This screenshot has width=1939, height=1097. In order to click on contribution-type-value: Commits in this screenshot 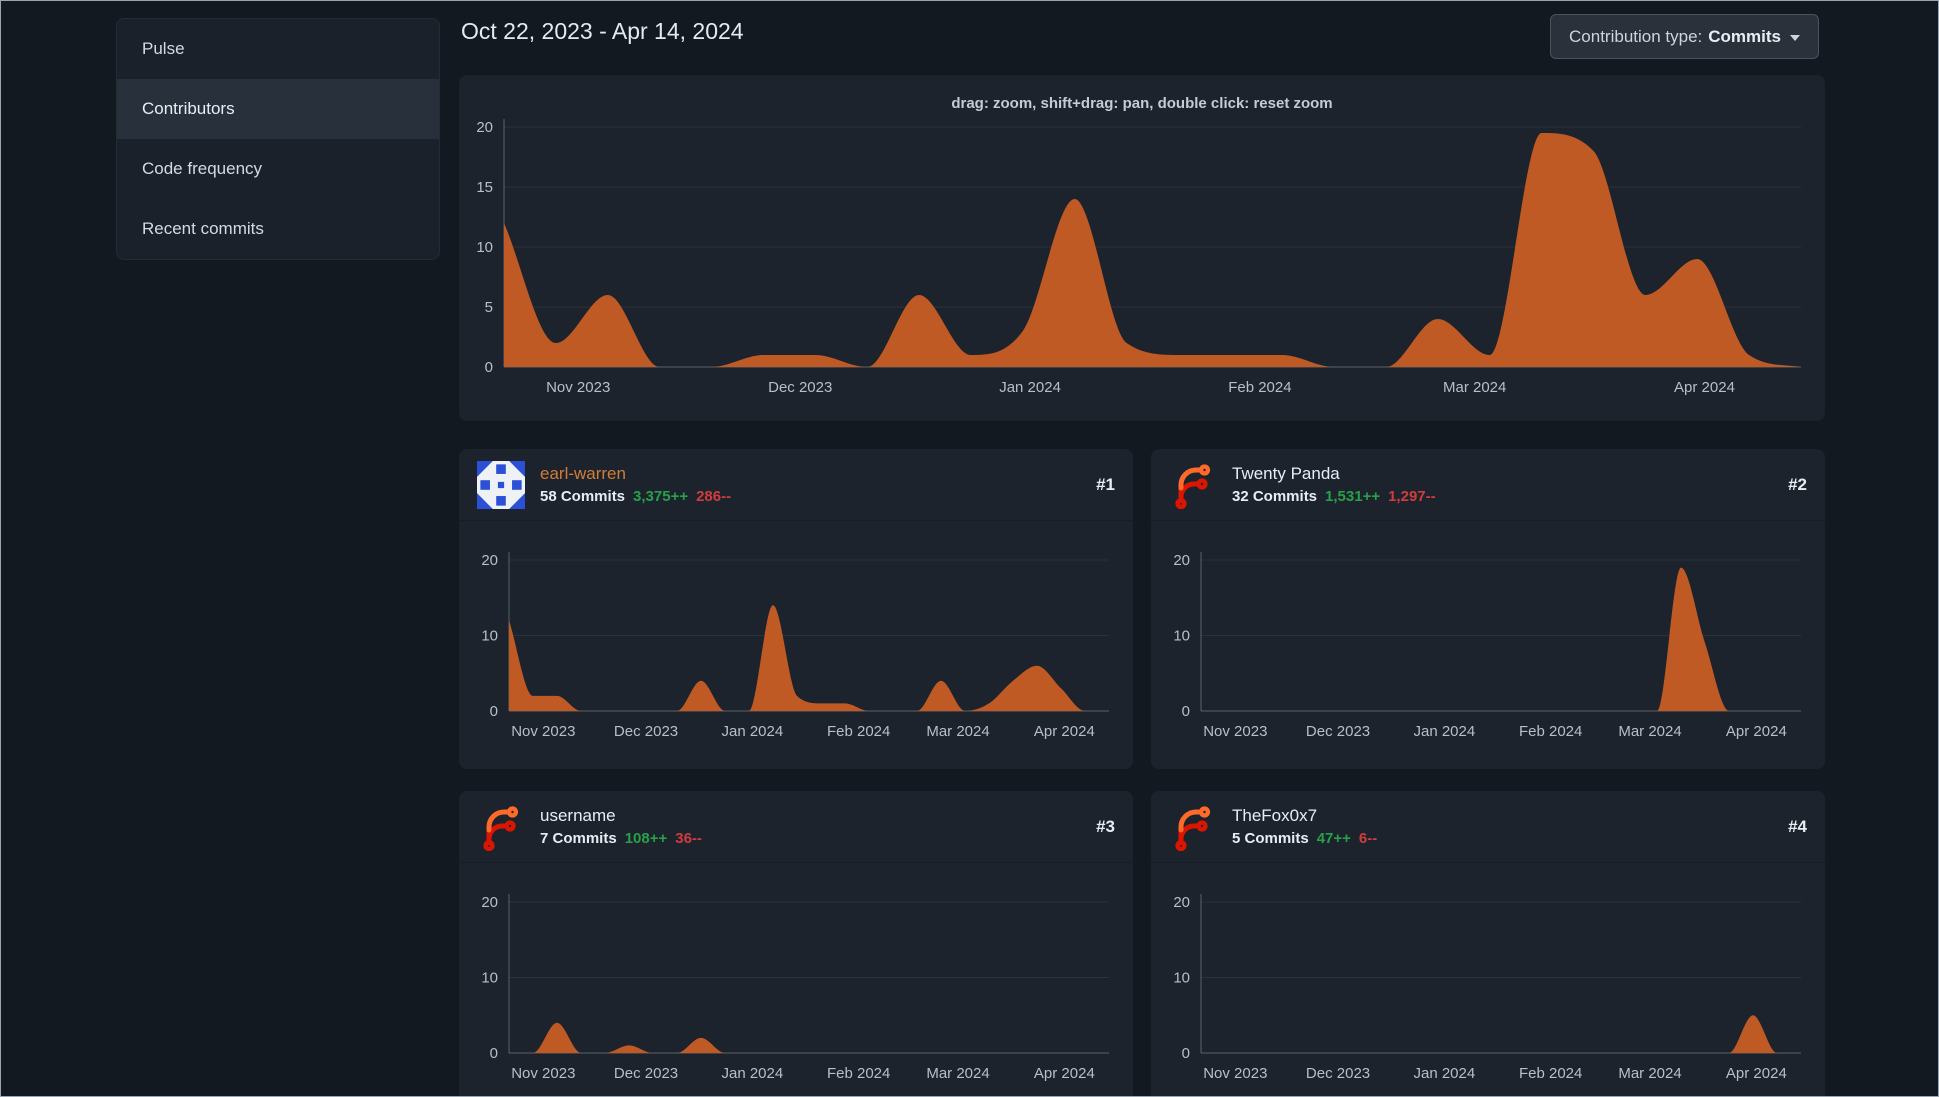, I will do `click(1744, 36)`.